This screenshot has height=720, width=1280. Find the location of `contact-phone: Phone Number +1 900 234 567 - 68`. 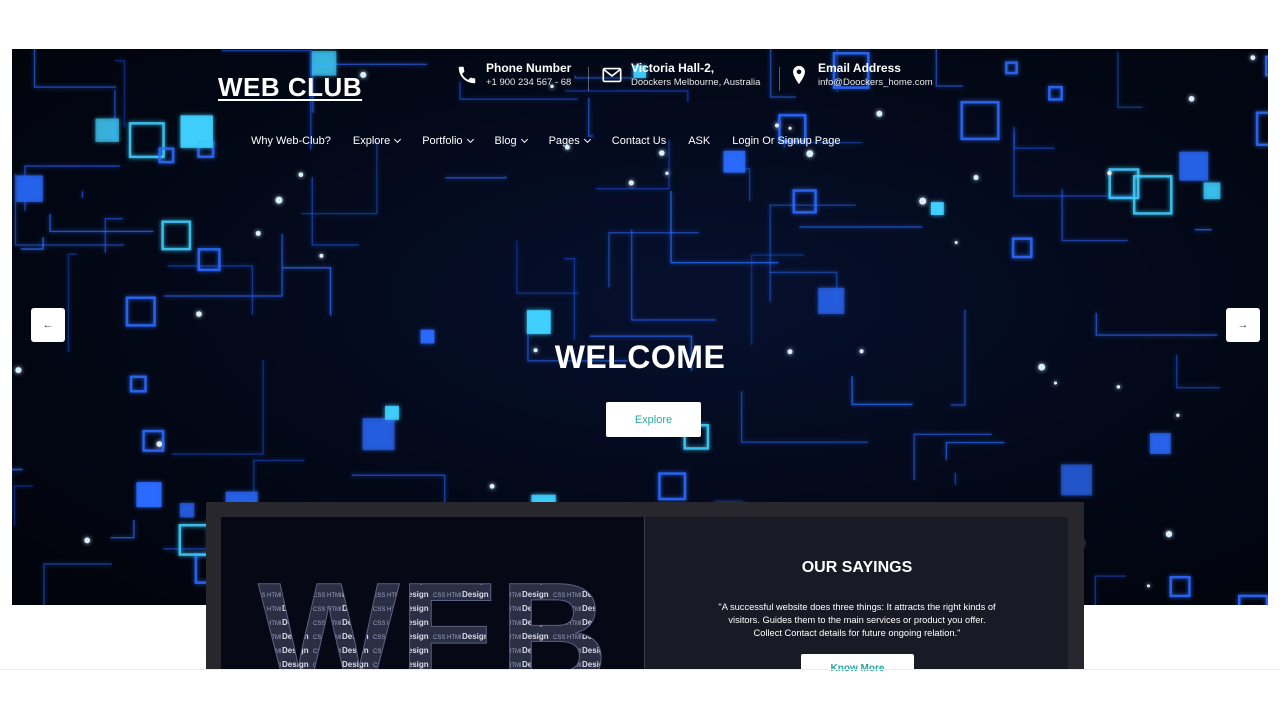

contact-phone: Phone Number +1 900 234 567 - 68 is located at coordinates (513, 75).